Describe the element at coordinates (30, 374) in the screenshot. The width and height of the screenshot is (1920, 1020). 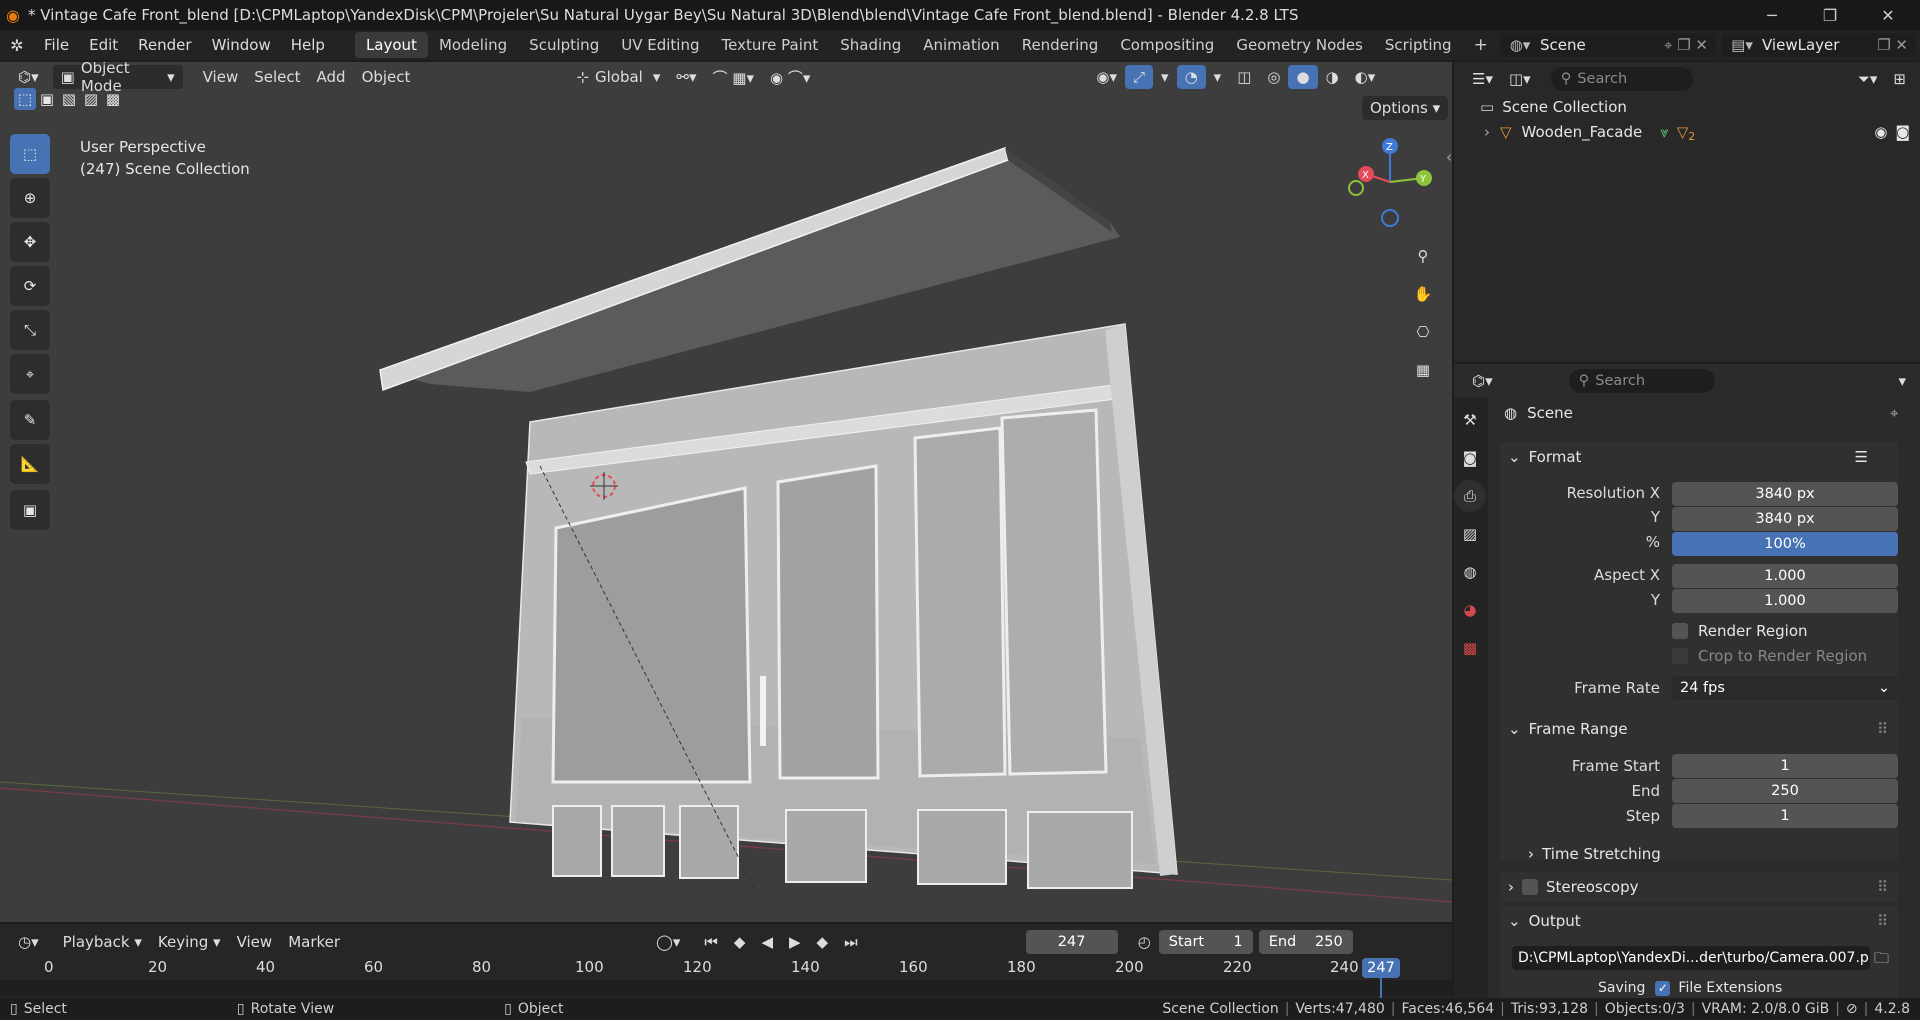
I see `transform-icon: ⌖` at that location.